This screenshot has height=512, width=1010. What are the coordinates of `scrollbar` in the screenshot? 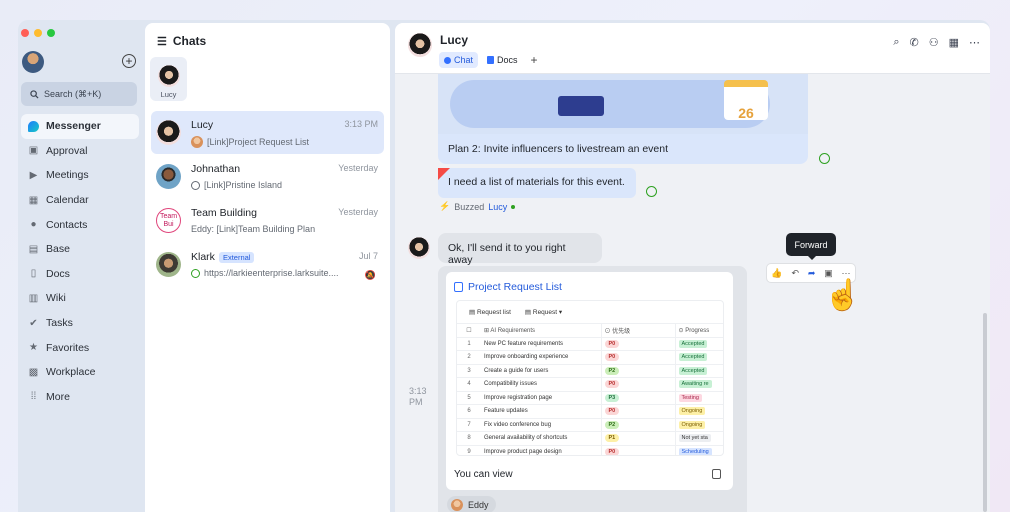 It's located at (985, 412).